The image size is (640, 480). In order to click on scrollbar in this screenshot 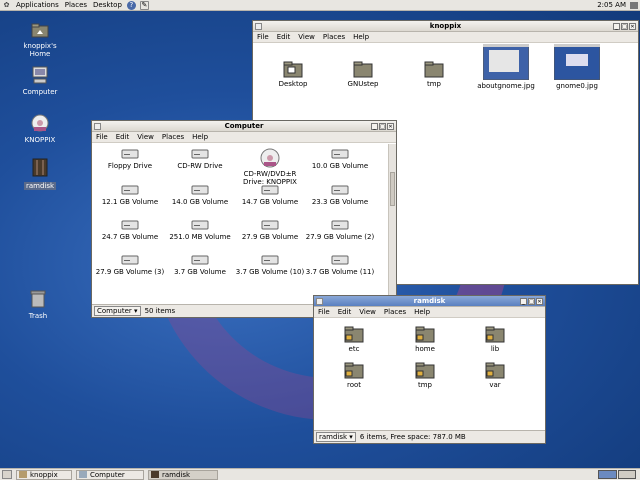, I will do `click(392, 224)`.